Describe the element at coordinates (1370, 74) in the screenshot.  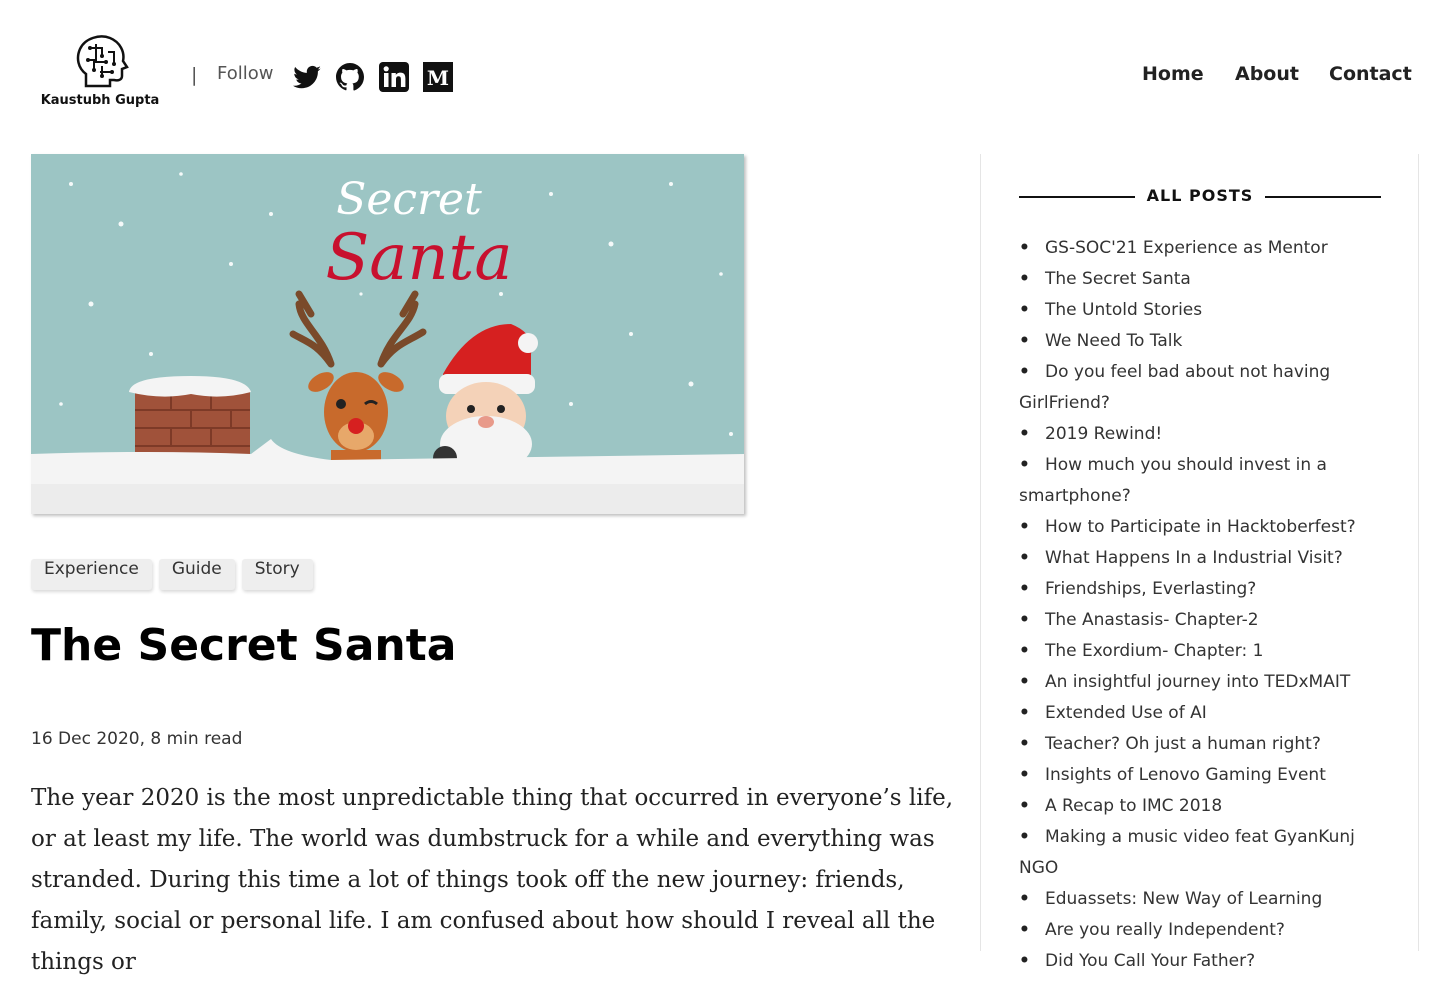
I see `nav-contact: Contact` at that location.